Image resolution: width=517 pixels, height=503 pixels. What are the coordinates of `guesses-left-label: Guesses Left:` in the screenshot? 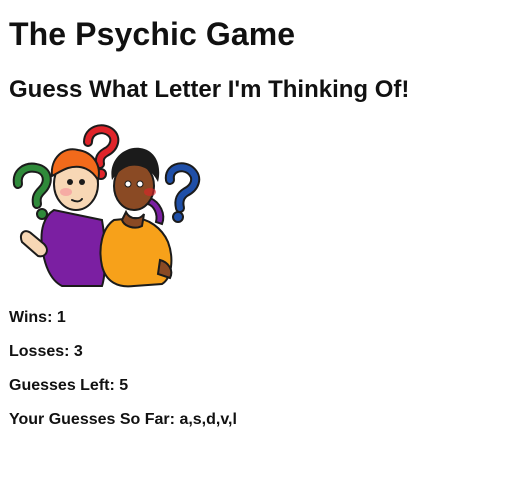 It's located at (62, 385).